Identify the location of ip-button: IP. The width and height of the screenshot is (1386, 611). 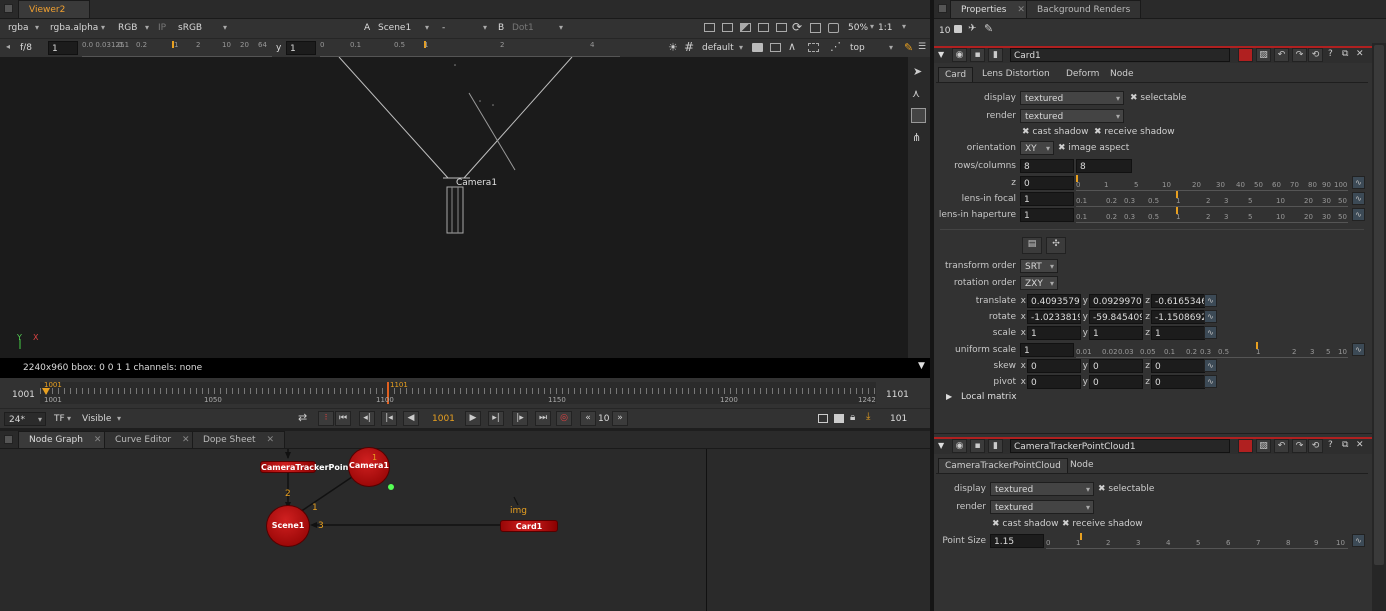
(162, 28).